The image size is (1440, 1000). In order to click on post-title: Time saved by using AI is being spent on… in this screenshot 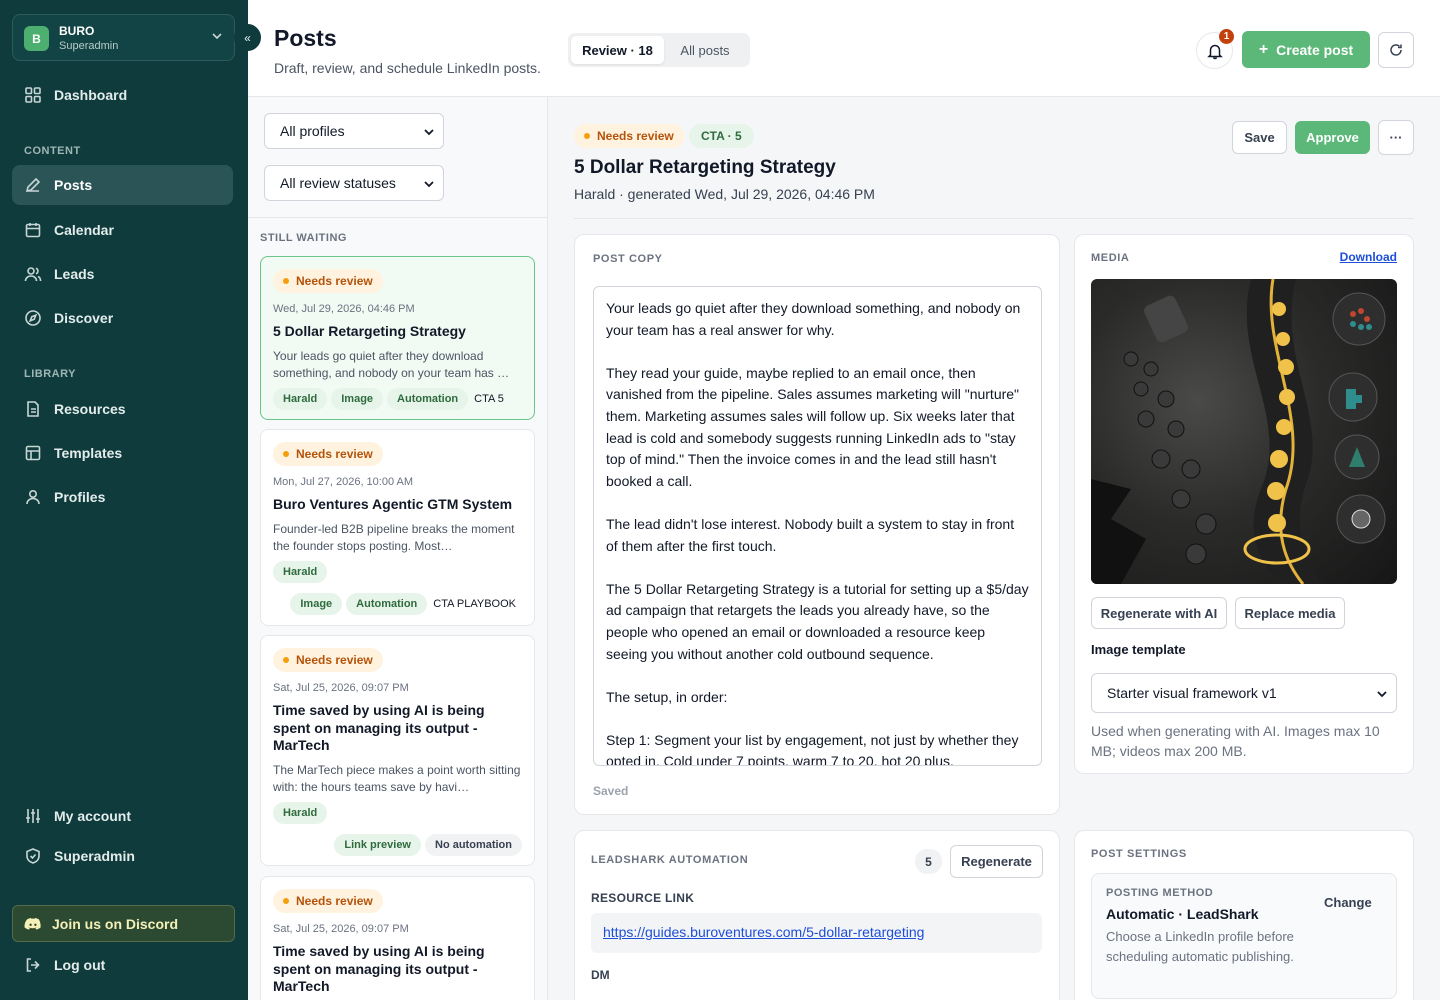, I will do `click(379, 727)`.